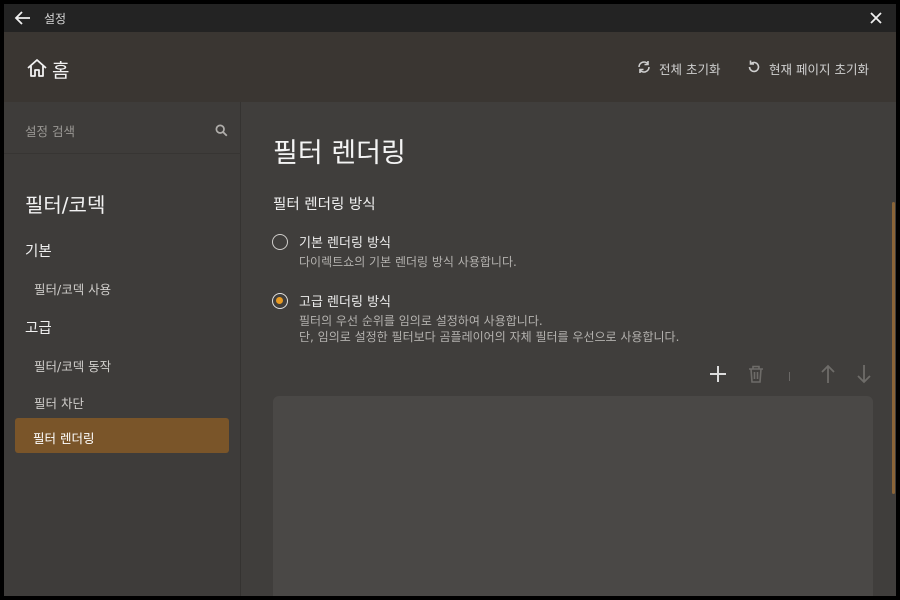 This screenshot has width=900, height=600. I want to click on sidebar-item-filter-codec-behavior: 필터/코덱 동작, so click(72, 365).